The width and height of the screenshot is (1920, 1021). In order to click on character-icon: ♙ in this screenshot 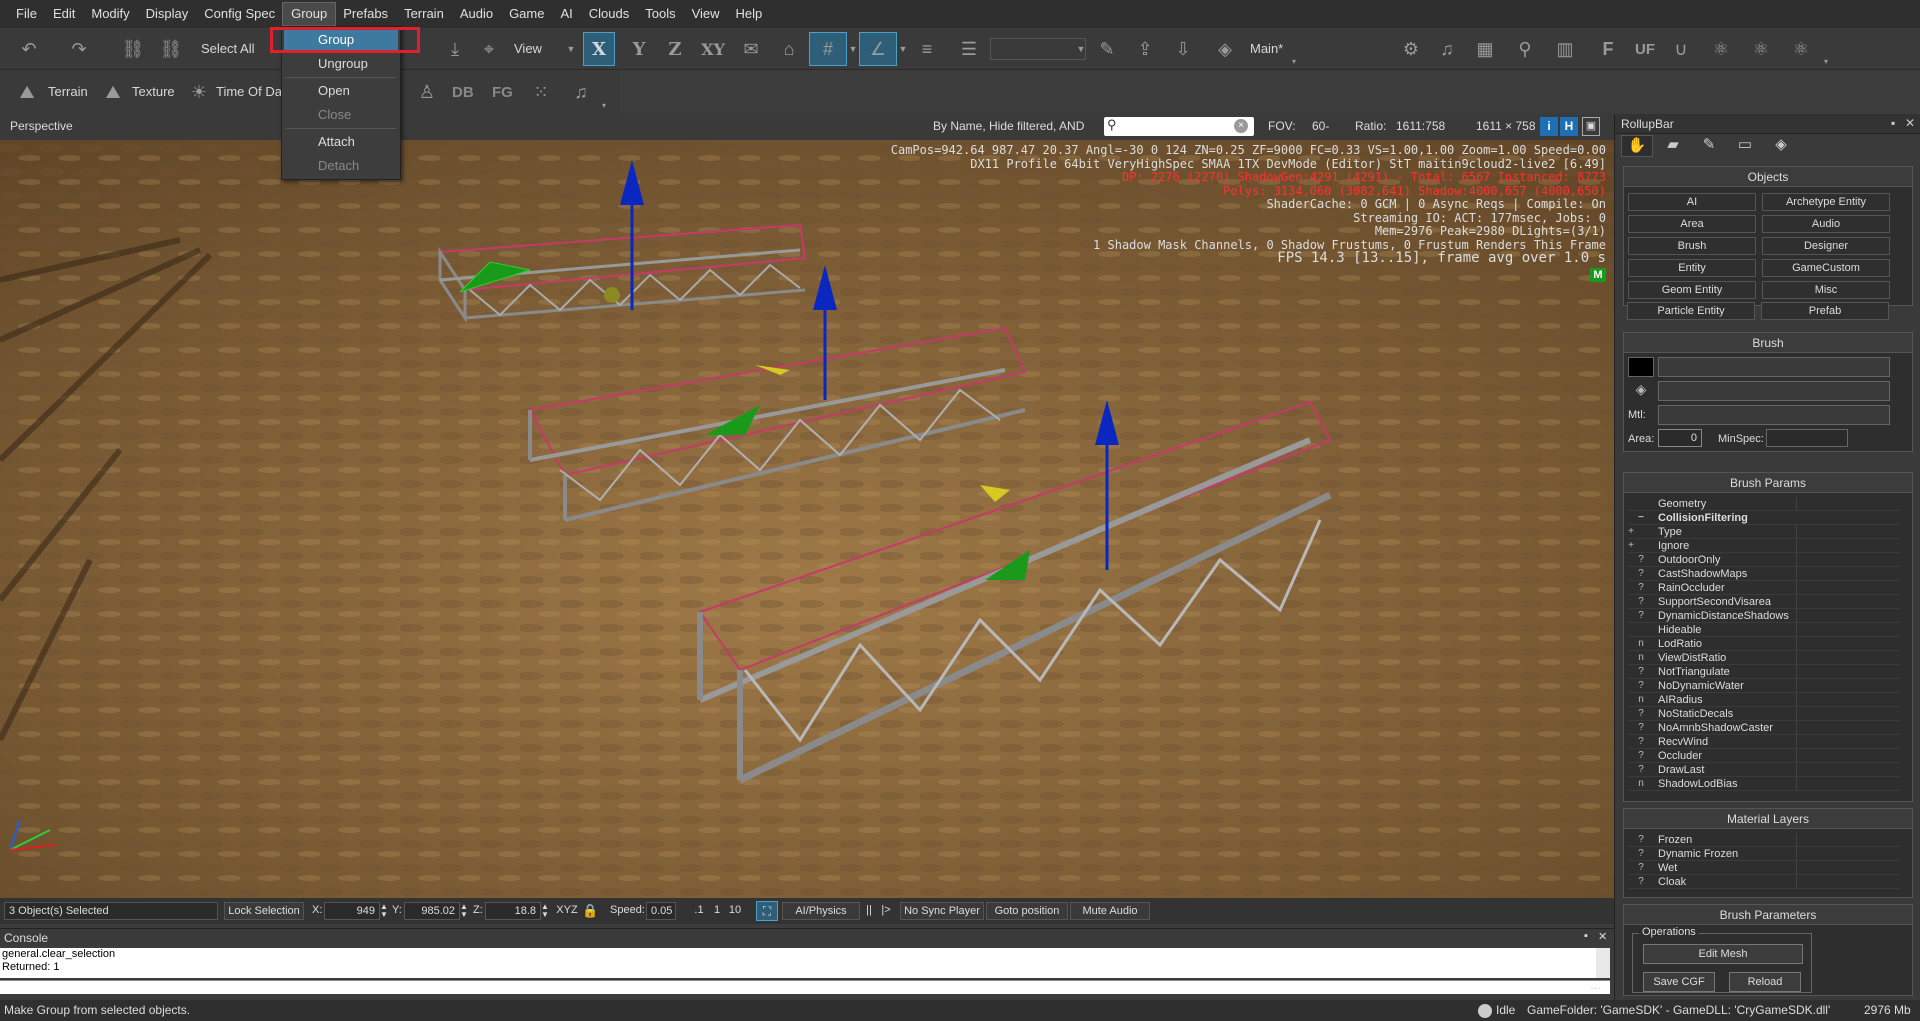, I will do `click(427, 92)`.